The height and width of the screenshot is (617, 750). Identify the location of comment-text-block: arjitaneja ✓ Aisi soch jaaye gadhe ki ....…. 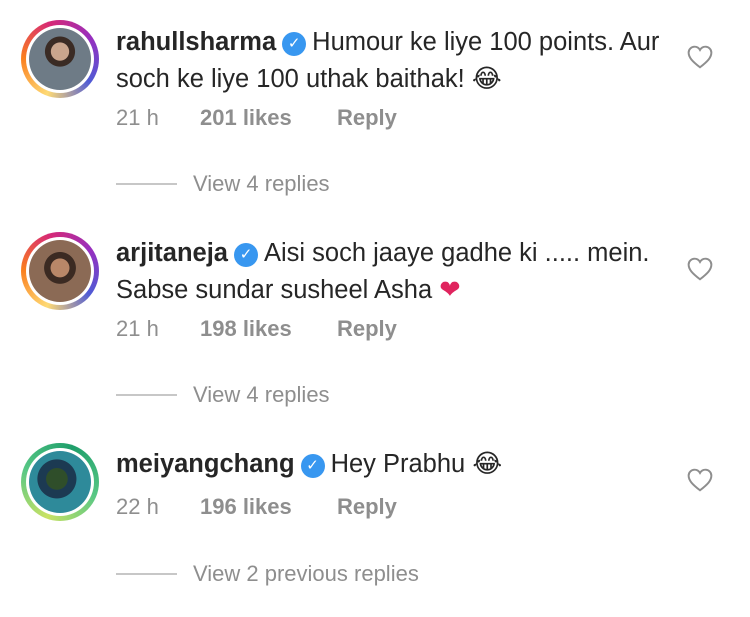
(396, 272).